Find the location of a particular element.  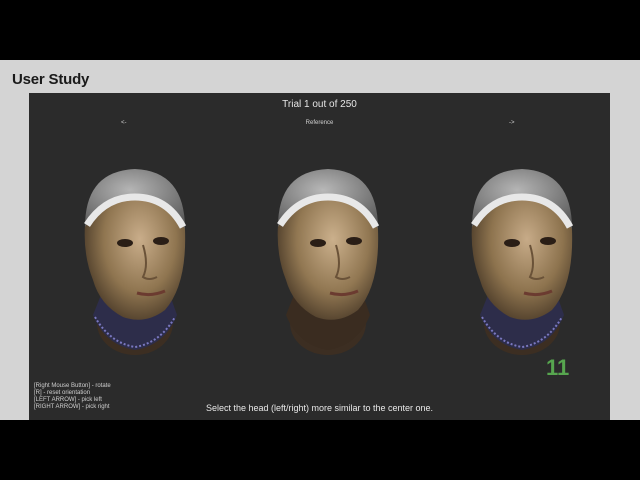

reference-label: Reference is located at coordinates (319, 123).